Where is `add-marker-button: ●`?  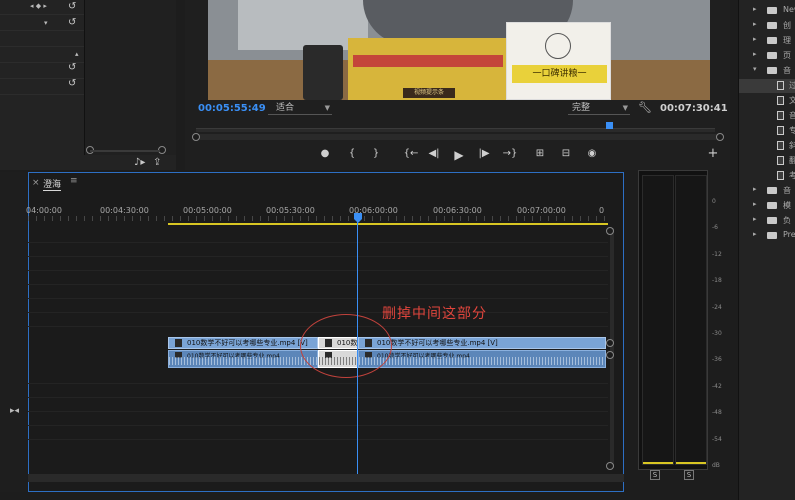
add-marker-button: ● is located at coordinates (325, 153).